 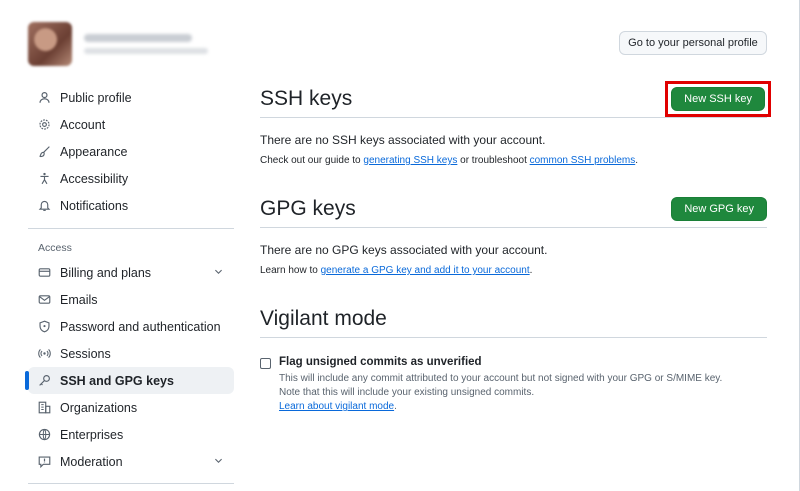 I want to click on vigilant-checkbox-label: Flag unsigned commits as unverified, so click(x=380, y=362).